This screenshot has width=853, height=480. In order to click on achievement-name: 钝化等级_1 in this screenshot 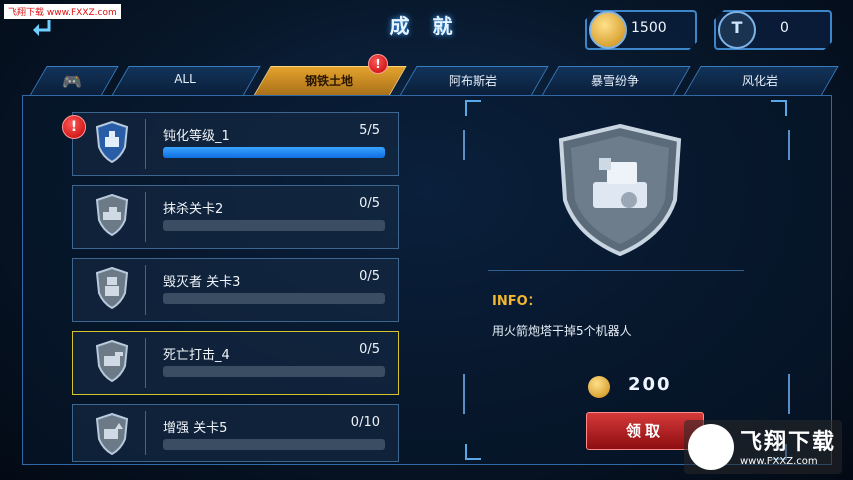, I will do `click(196, 136)`.